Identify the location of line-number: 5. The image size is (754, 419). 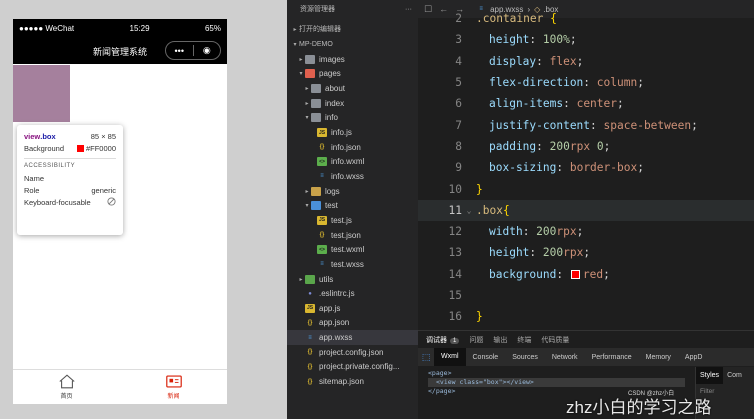
(458, 83).